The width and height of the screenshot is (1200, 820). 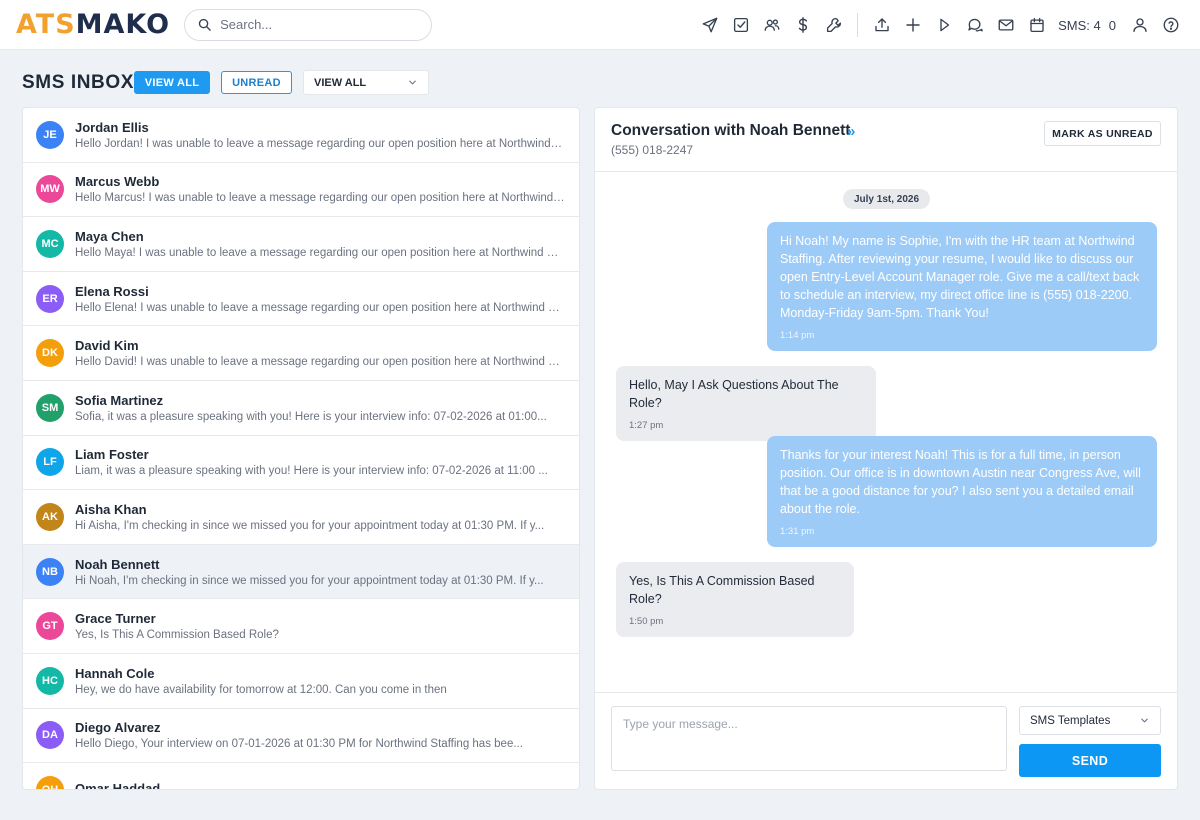 I want to click on contact-phone: (555) 018-2247, so click(x=652, y=150).